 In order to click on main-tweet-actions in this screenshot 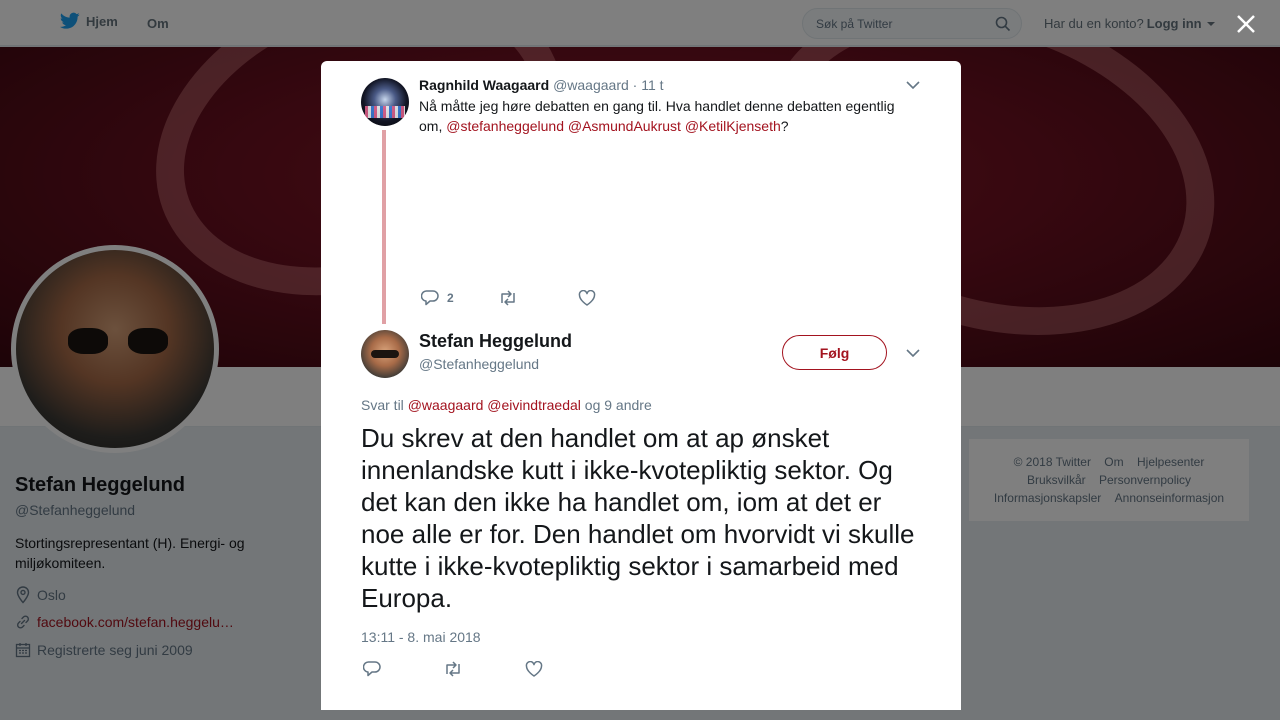, I will do `click(453, 669)`.